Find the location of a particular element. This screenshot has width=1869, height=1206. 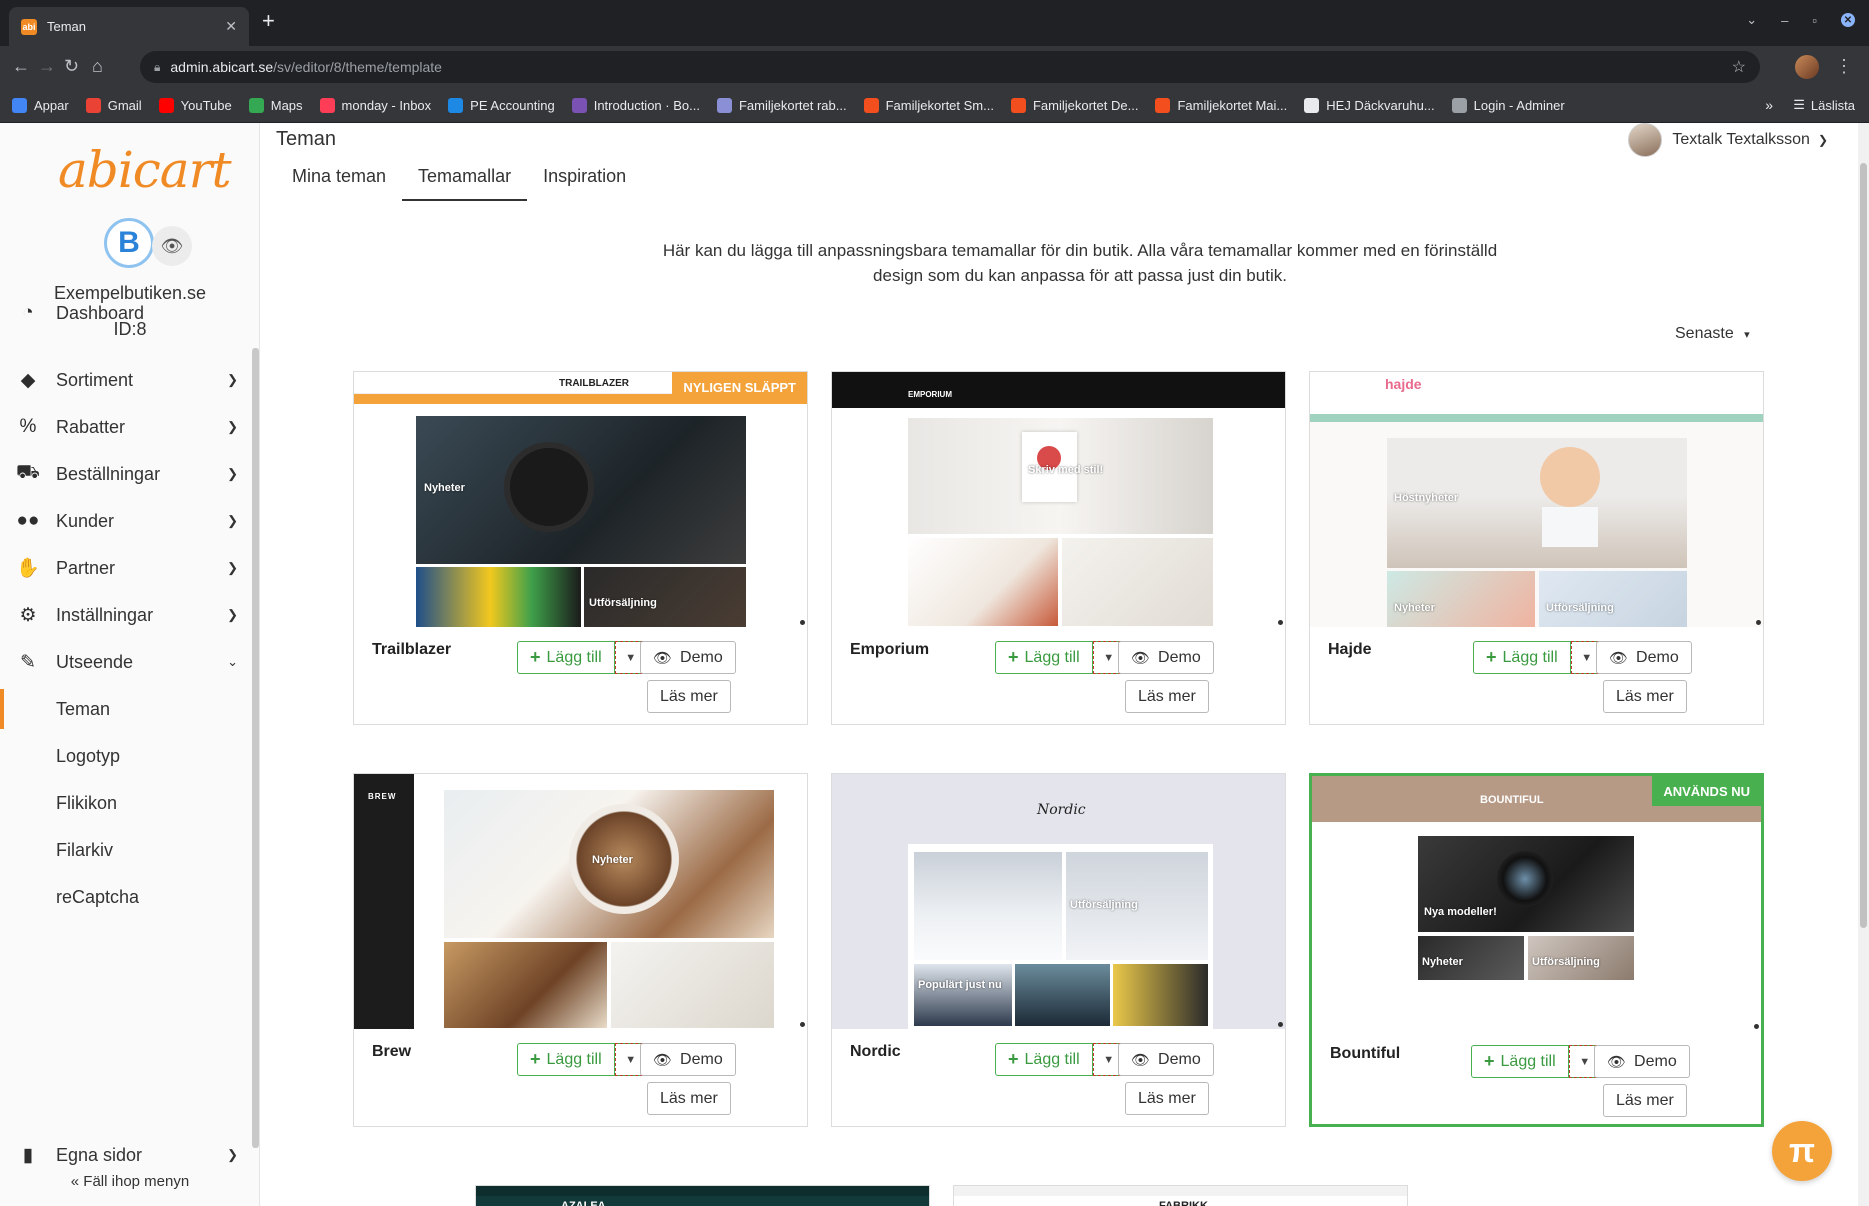

reload-icon: ↻ is located at coordinates (71, 66).